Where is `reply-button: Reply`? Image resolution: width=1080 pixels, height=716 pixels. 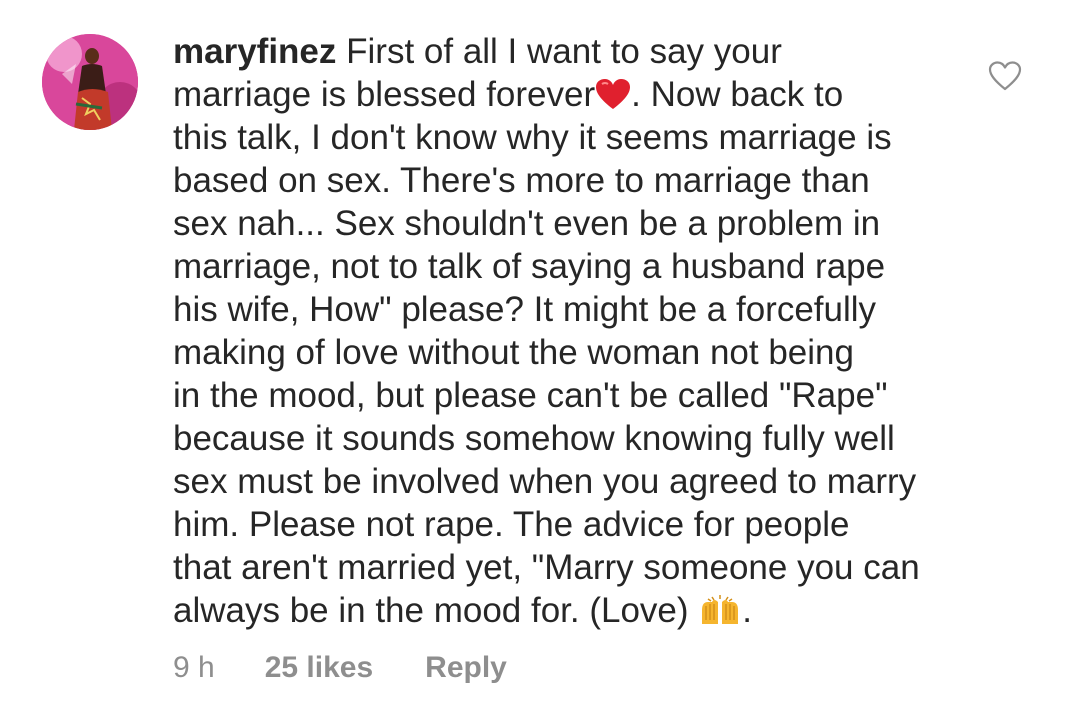
reply-button: Reply is located at coordinates (466, 668).